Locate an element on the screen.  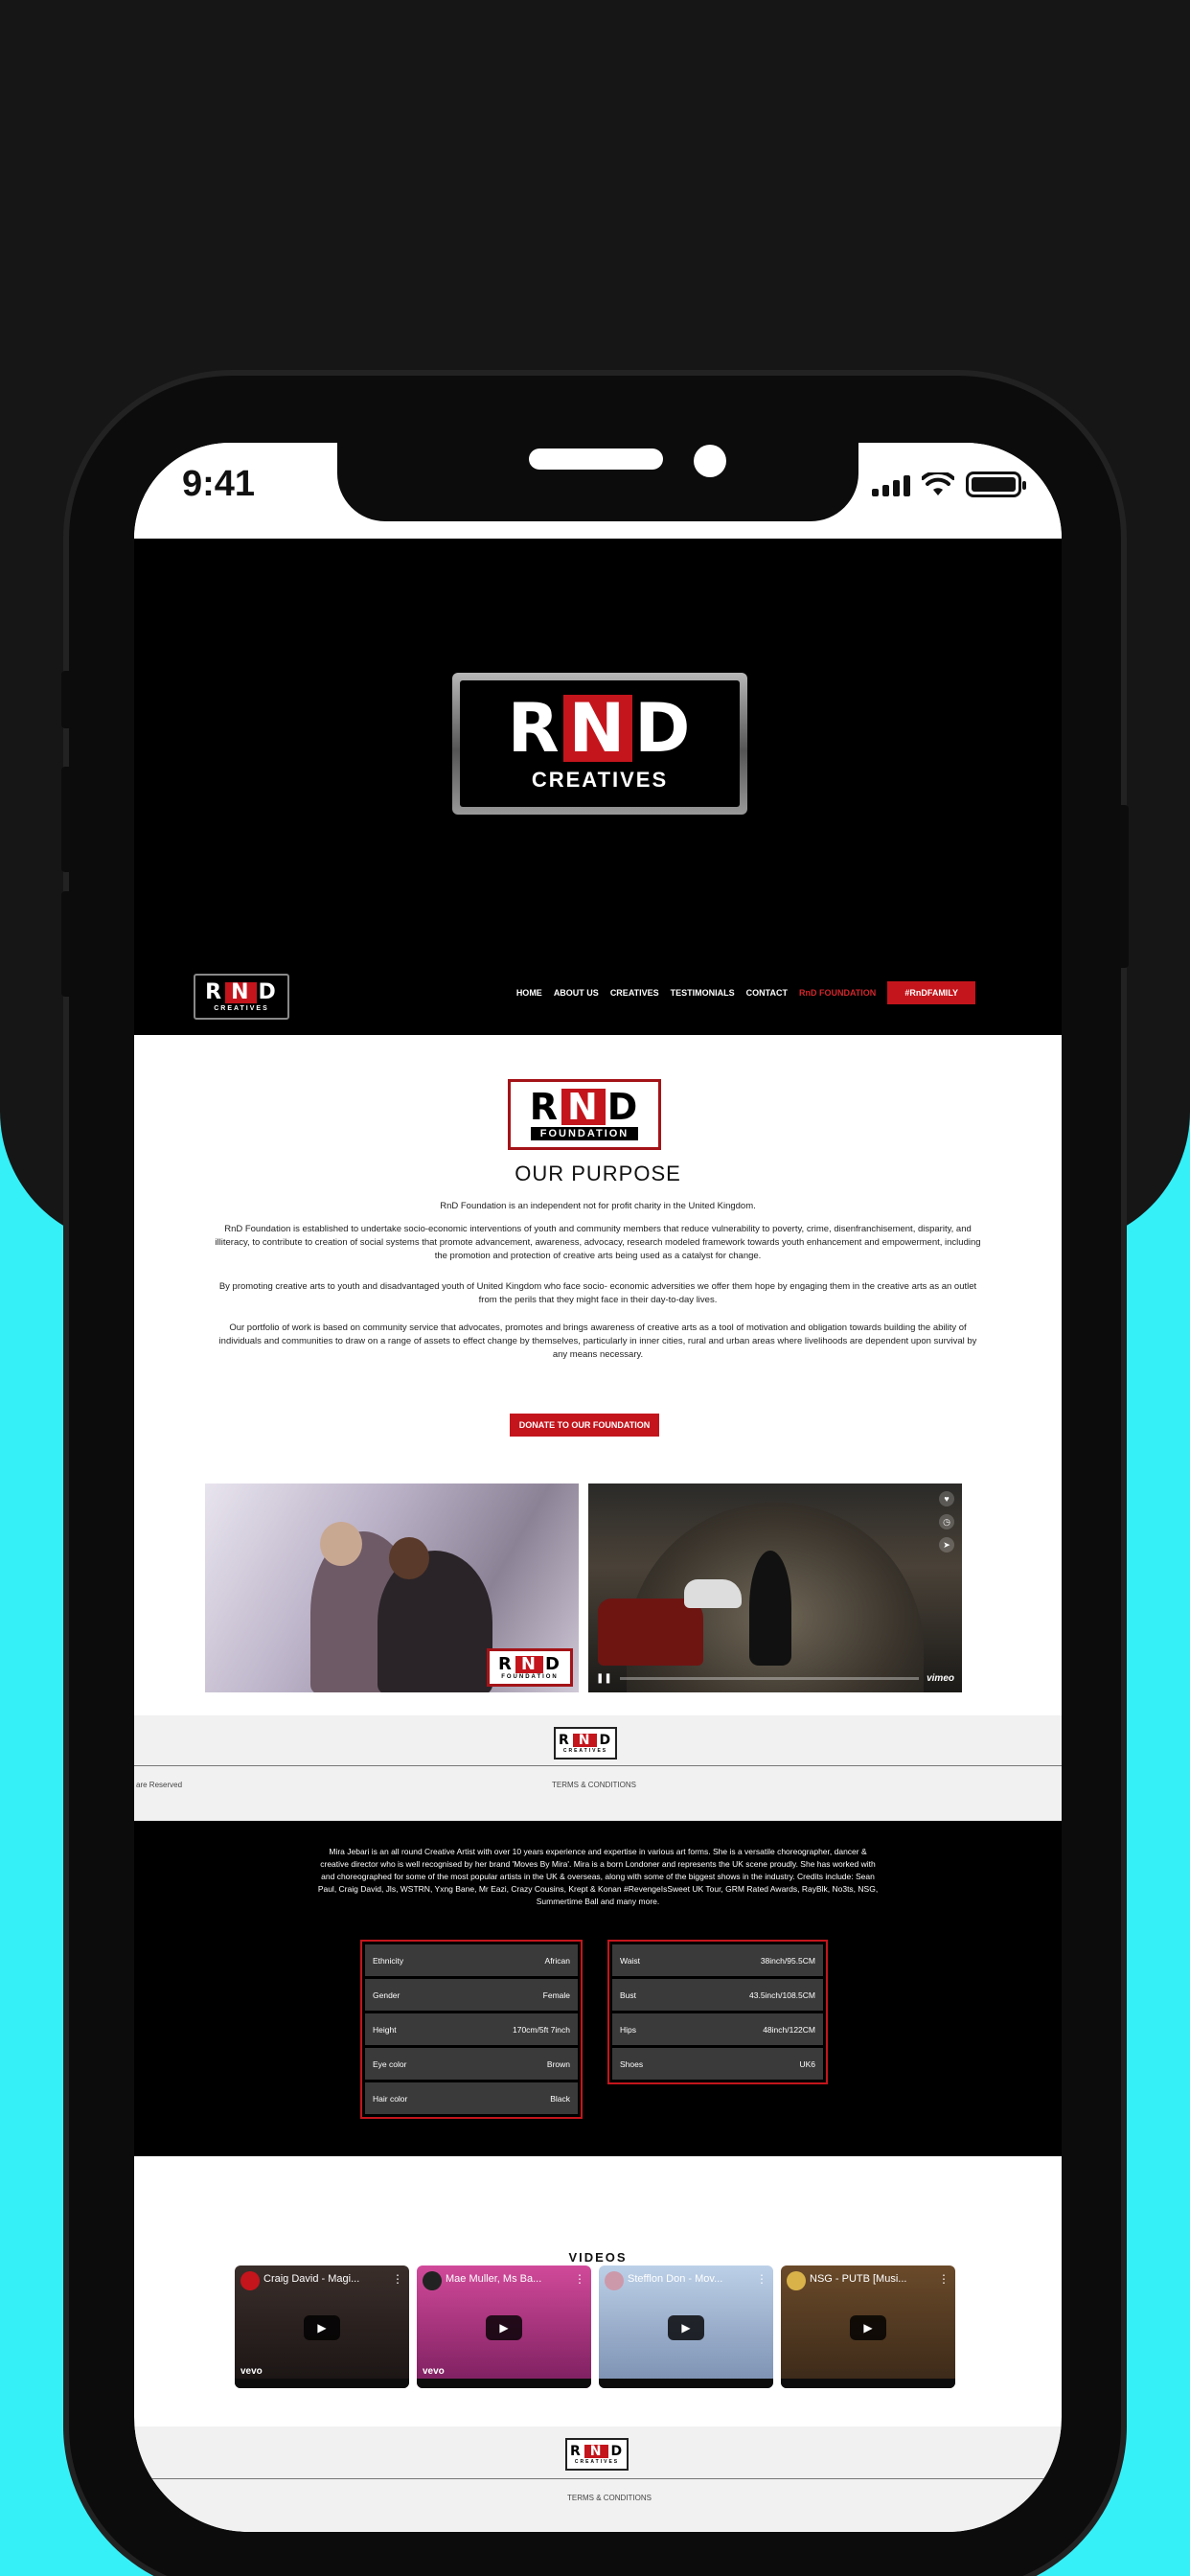
videos-title: VIDEOS is located at coordinates (598, 2257).